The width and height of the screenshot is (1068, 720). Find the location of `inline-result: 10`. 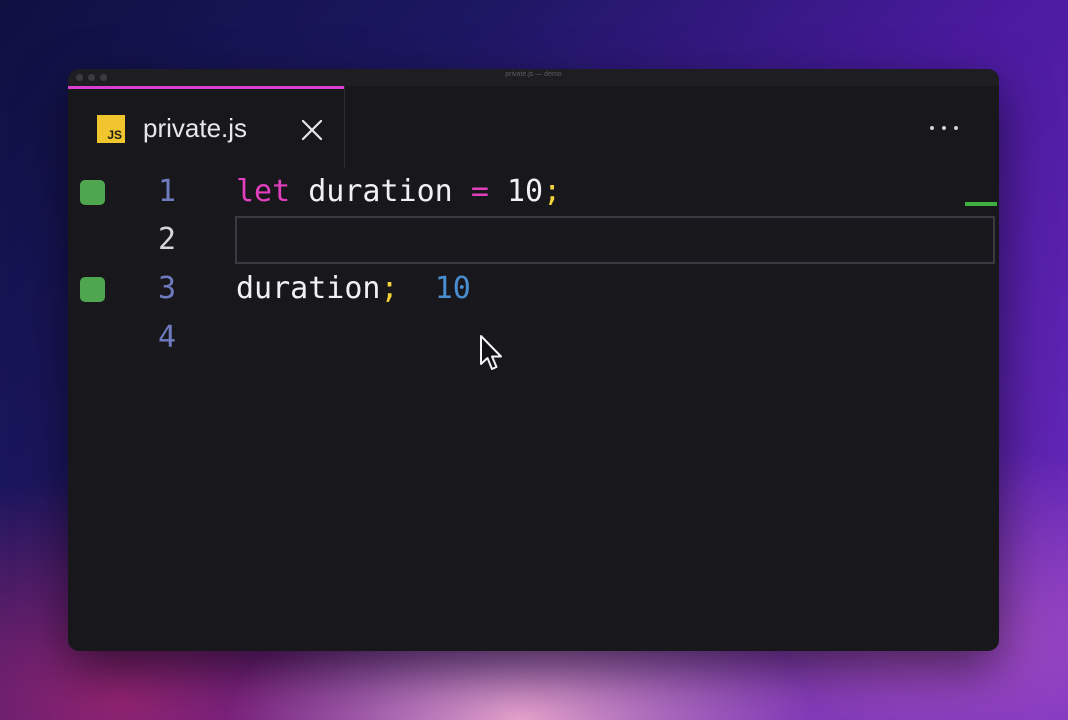

inline-result: 10 is located at coordinates (452, 288).